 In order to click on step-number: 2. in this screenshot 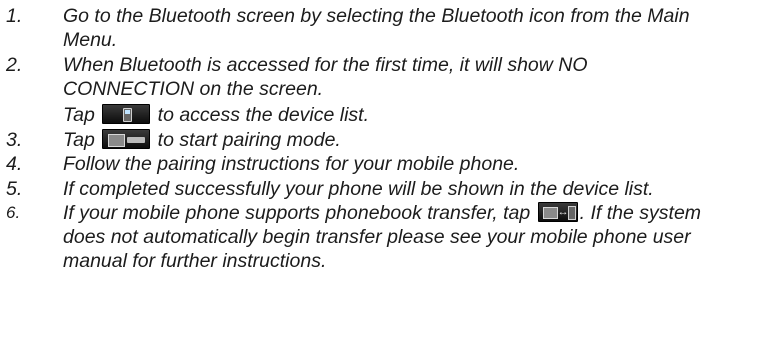, I will do `click(14, 65)`.